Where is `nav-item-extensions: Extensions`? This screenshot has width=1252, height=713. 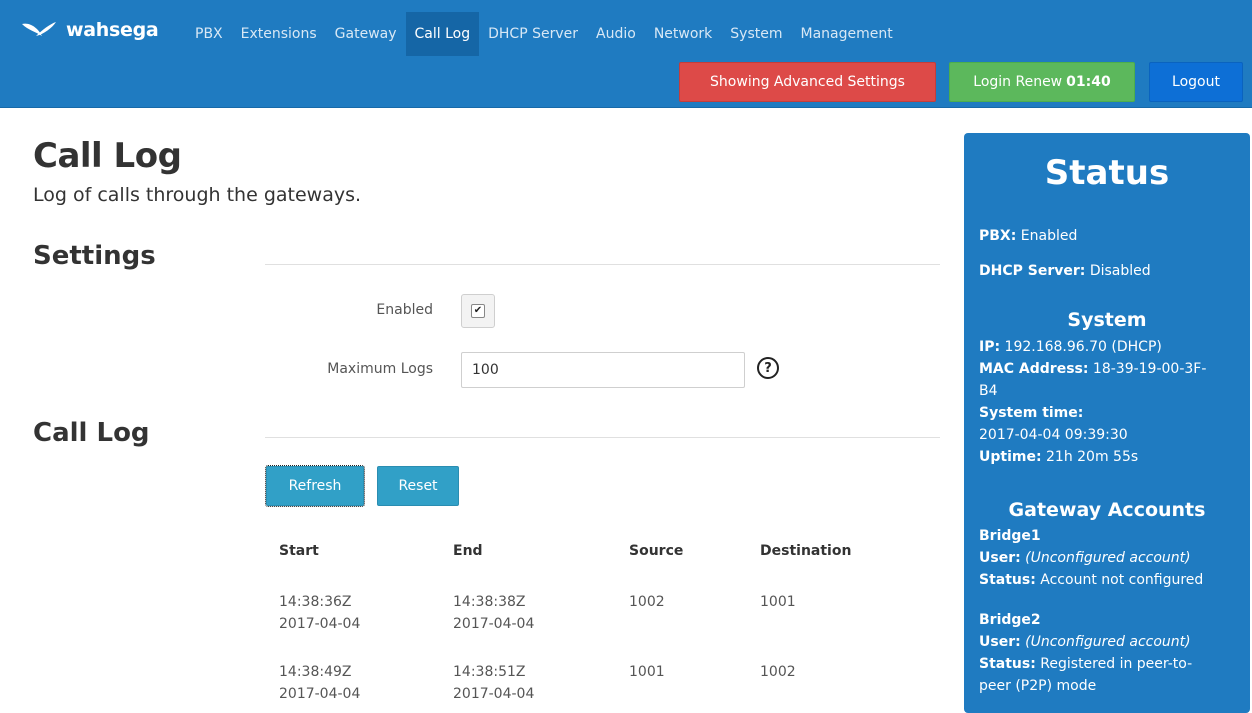 nav-item-extensions: Extensions is located at coordinates (279, 34).